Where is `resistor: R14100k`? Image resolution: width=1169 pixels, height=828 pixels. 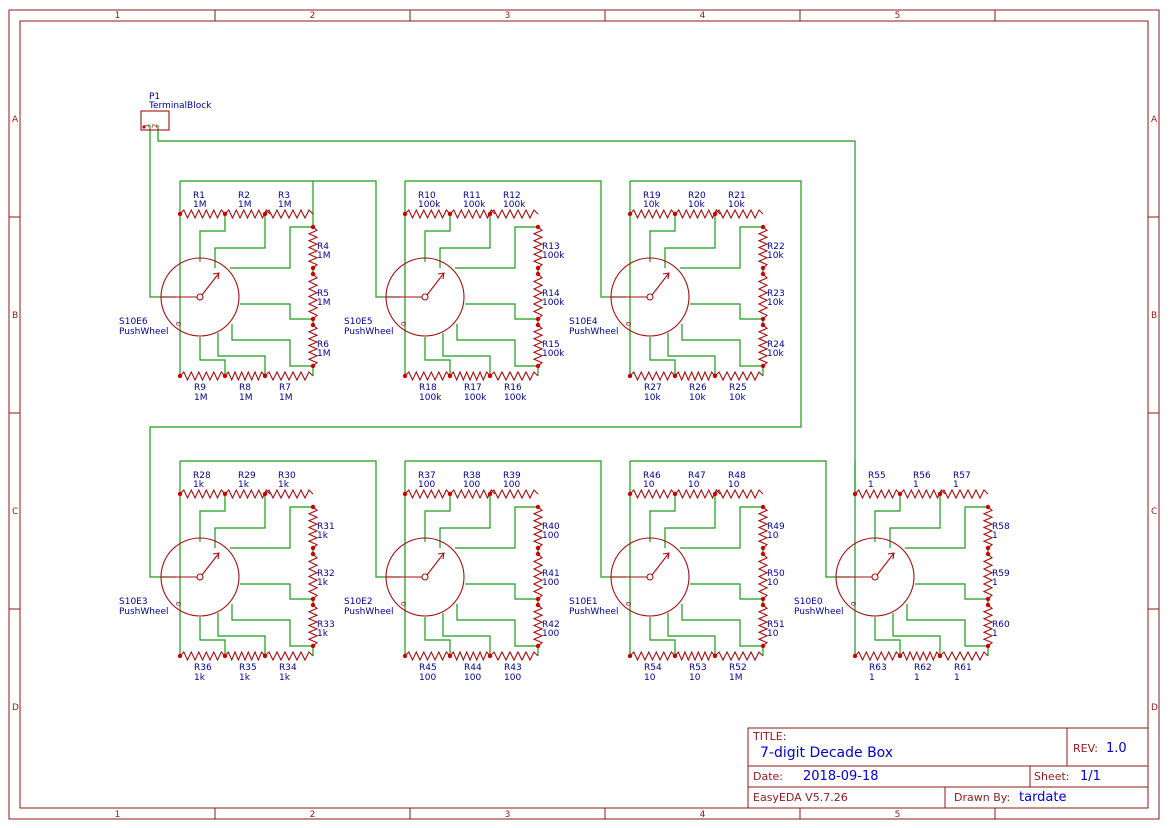 resistor: R14100k is located at coordinates (548, 296).